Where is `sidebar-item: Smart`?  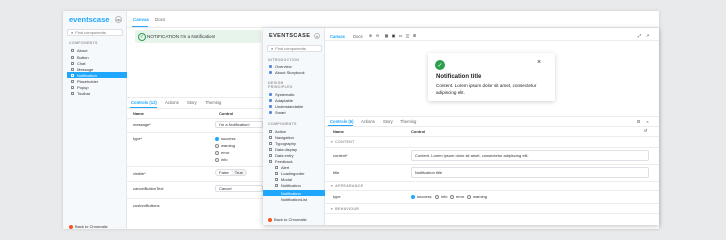
sidebar-item: Smart is located at coordinates (277, 112).